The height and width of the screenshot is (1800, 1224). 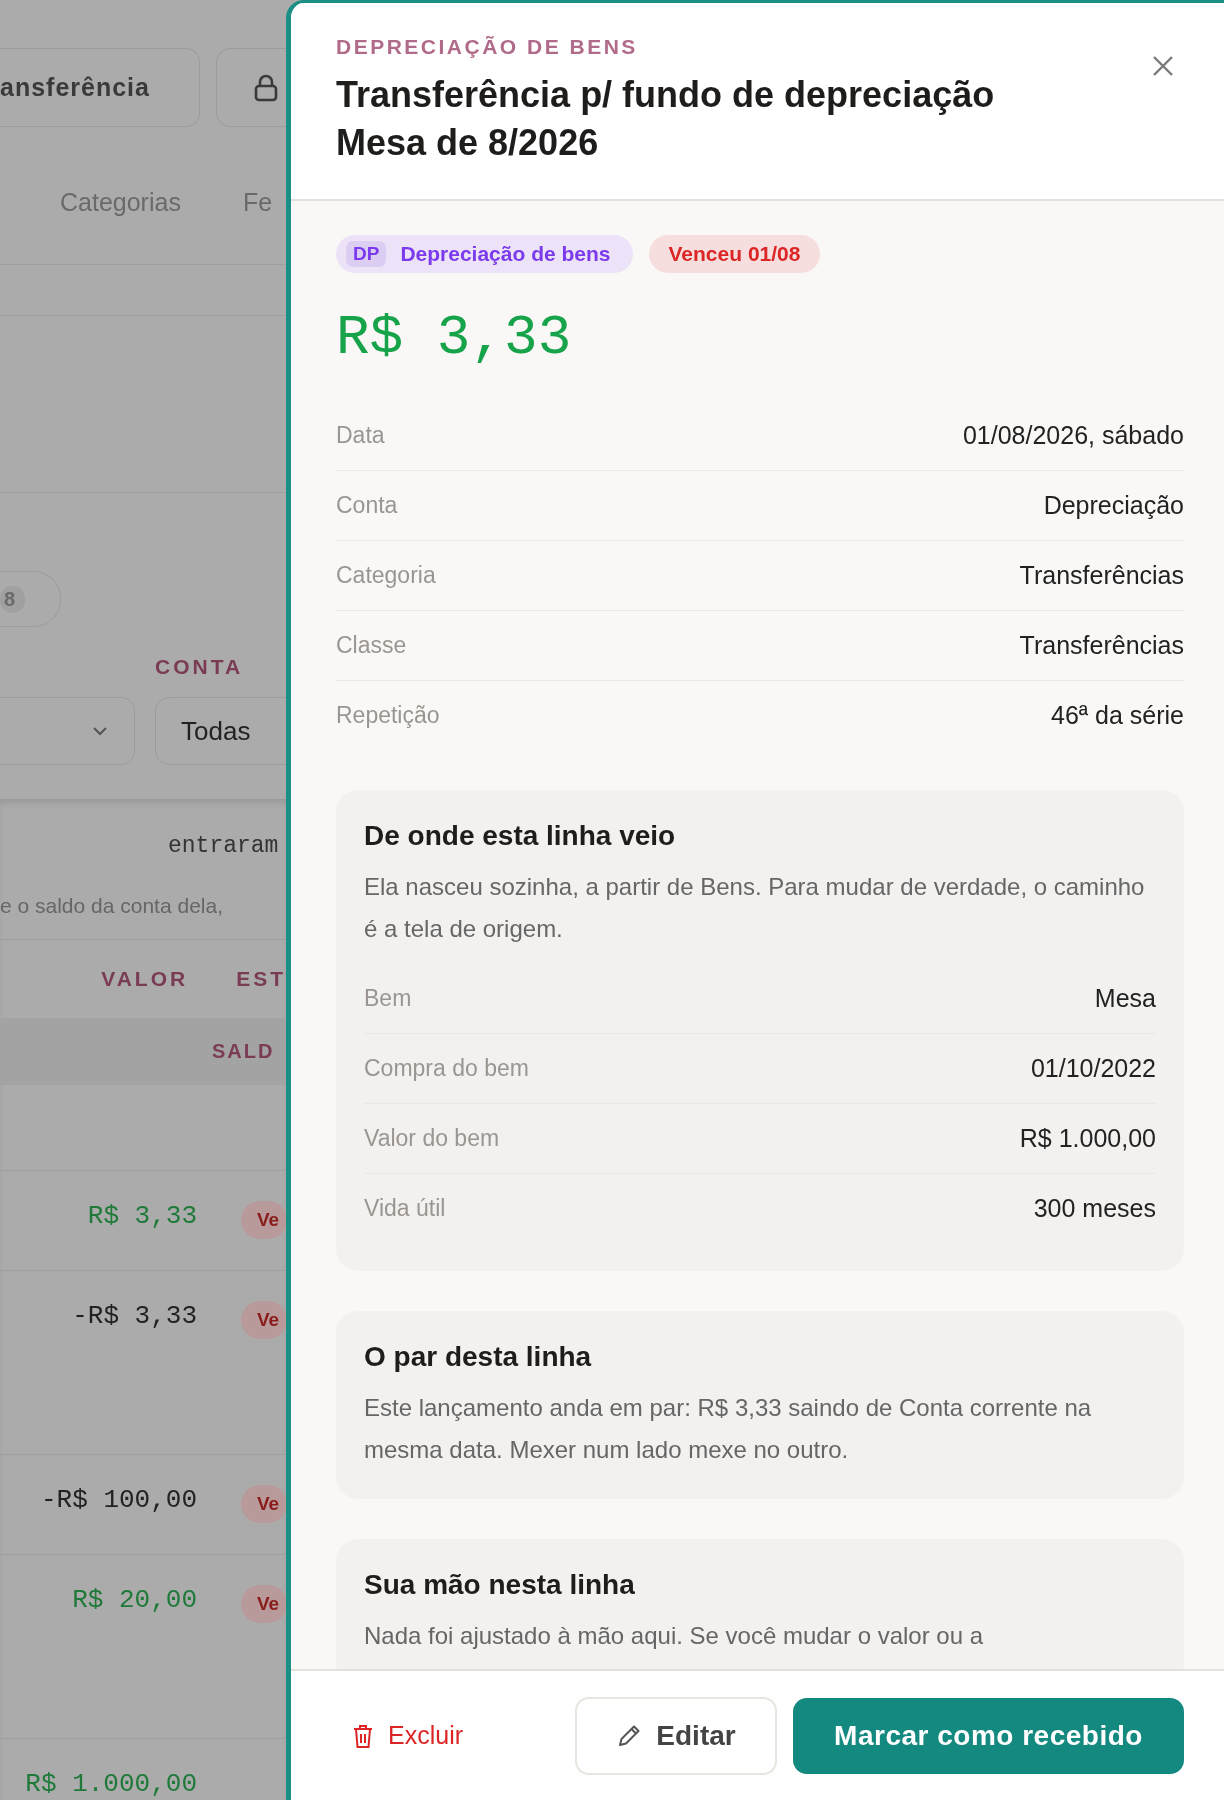 What do you see at coordinates (665, 119) in the screenshot?
I see `drawer-title: Transferência p/ fundo de depreciação Mesa de 8/2026` at bounding box center [665, 119].